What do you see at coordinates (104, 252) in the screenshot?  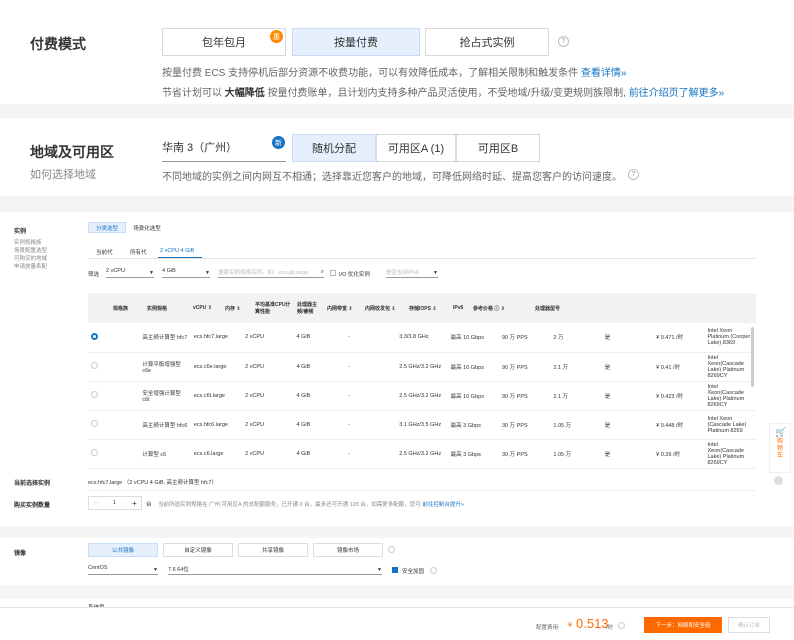 I see `tab-current-gen: 当前代` at bounding box center [104, 252].